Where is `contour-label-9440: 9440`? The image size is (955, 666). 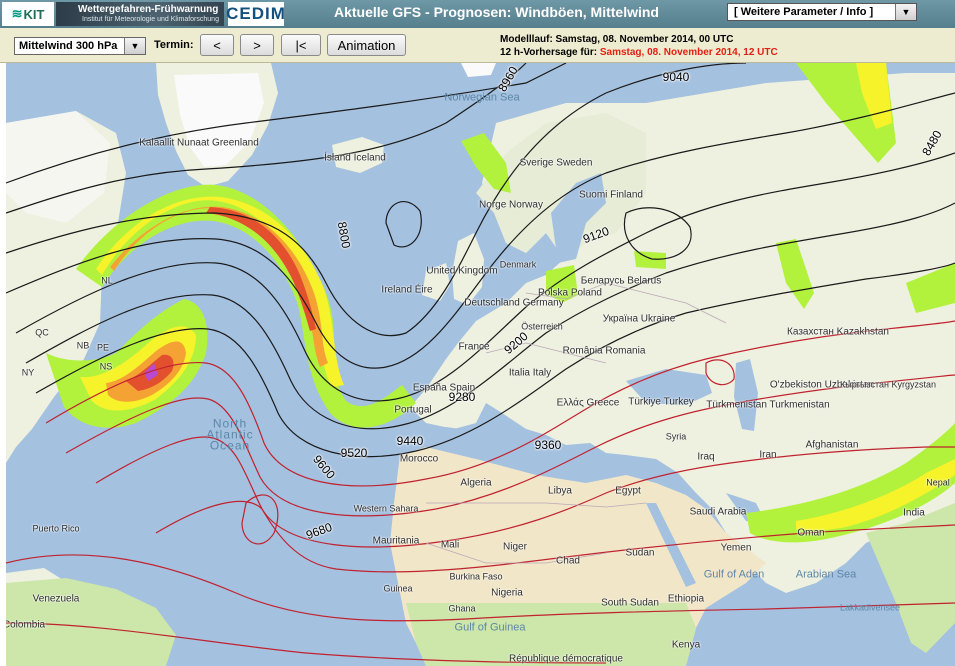 contour-label-9440: 9440 is located at coordinates (410, 441).